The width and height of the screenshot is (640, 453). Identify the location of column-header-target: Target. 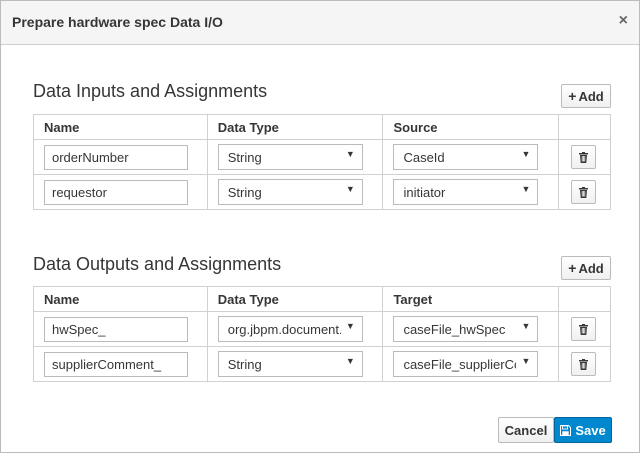
(471, 299).